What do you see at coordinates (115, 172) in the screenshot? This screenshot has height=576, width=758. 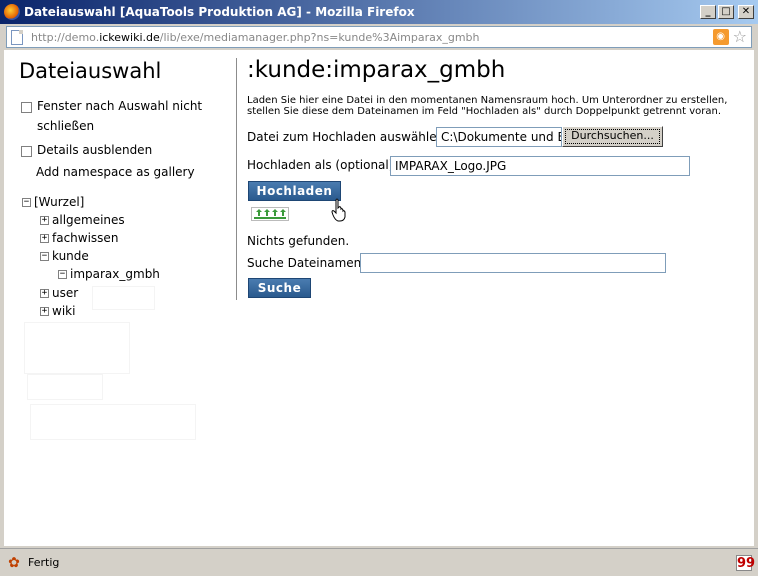 I see `add-namespace-gallery-link: Add namespace as gallery` at bounding box center [115, 172].